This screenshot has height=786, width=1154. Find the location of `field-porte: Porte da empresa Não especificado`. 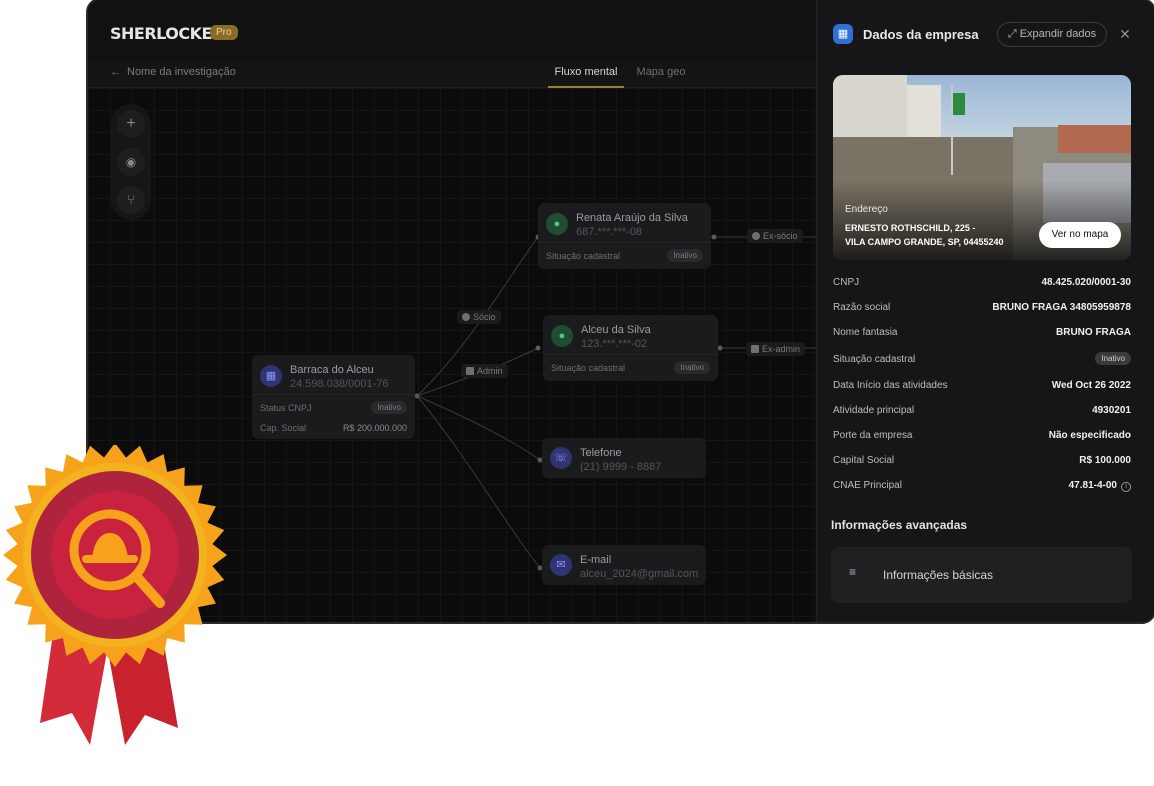

field-porte: Porte da empresa Não especificado is located at coordinates (982, 439).